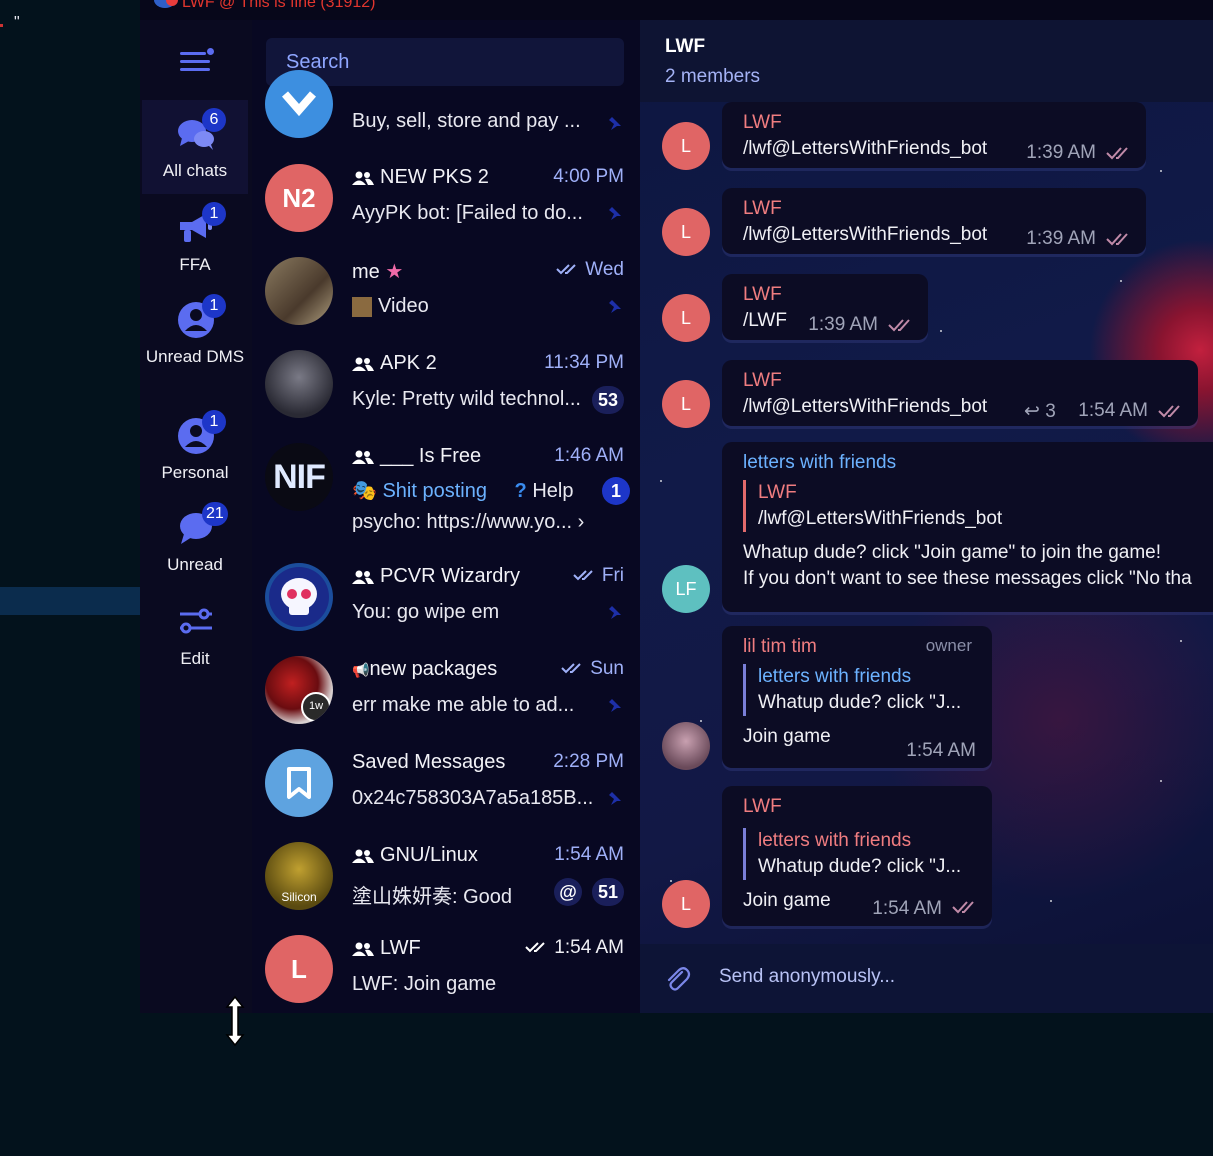 This screenshot has height=1156, width=1213. I want to click on member-role: owner, so click(948, 645).